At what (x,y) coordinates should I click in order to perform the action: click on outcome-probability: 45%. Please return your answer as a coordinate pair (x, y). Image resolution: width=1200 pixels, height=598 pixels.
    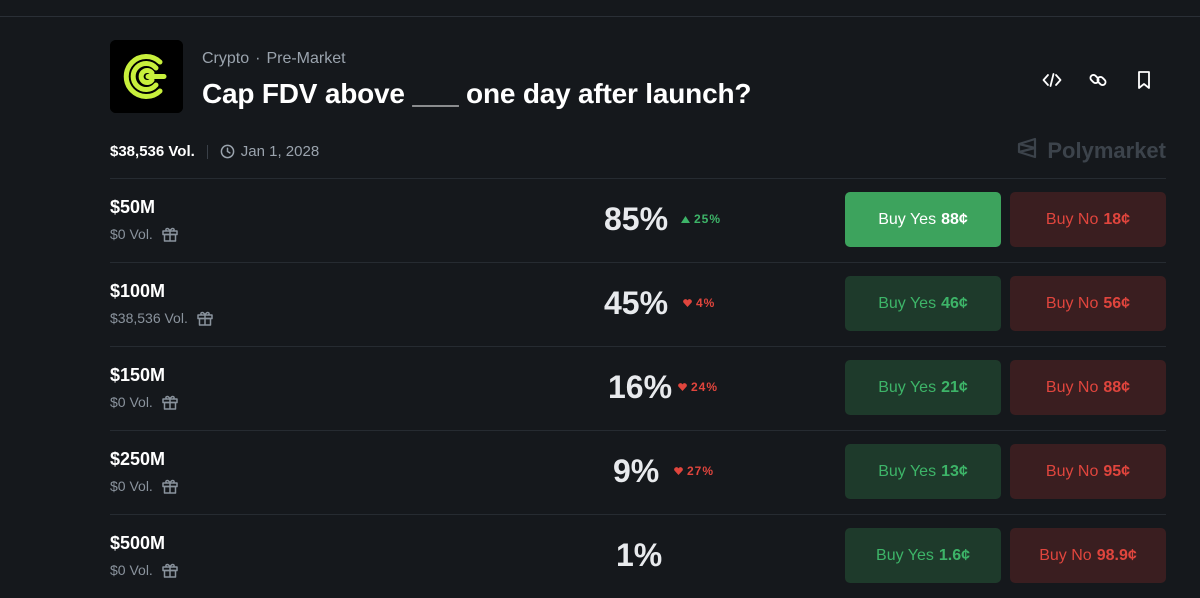
    Looking at the image, I should click on (636, 303).